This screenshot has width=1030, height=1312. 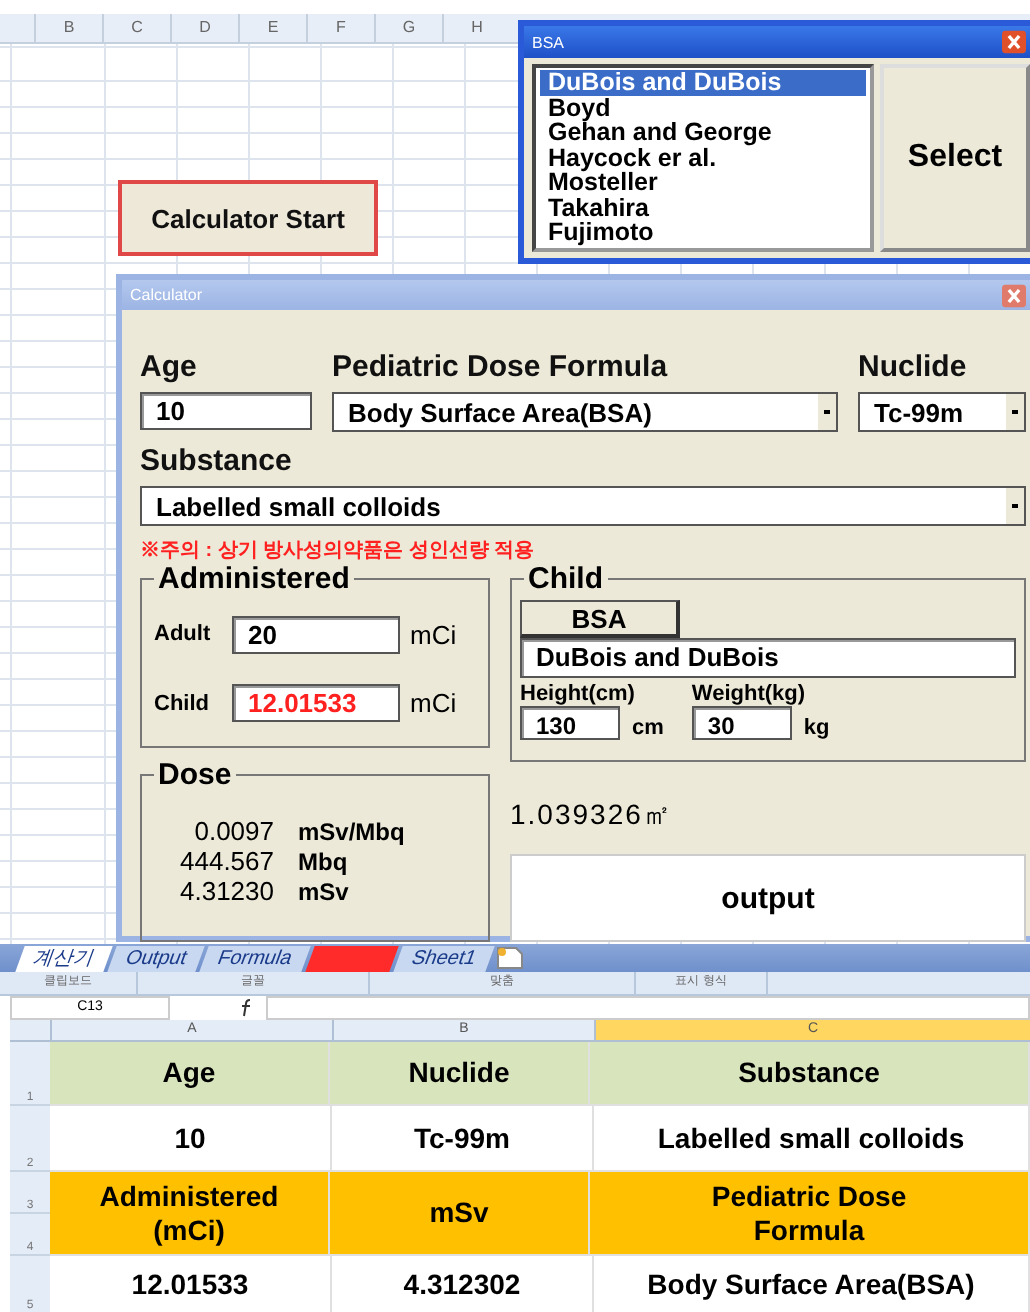 I want to click on unit-label: mSv/Mbq, so click(x=351, y=831).